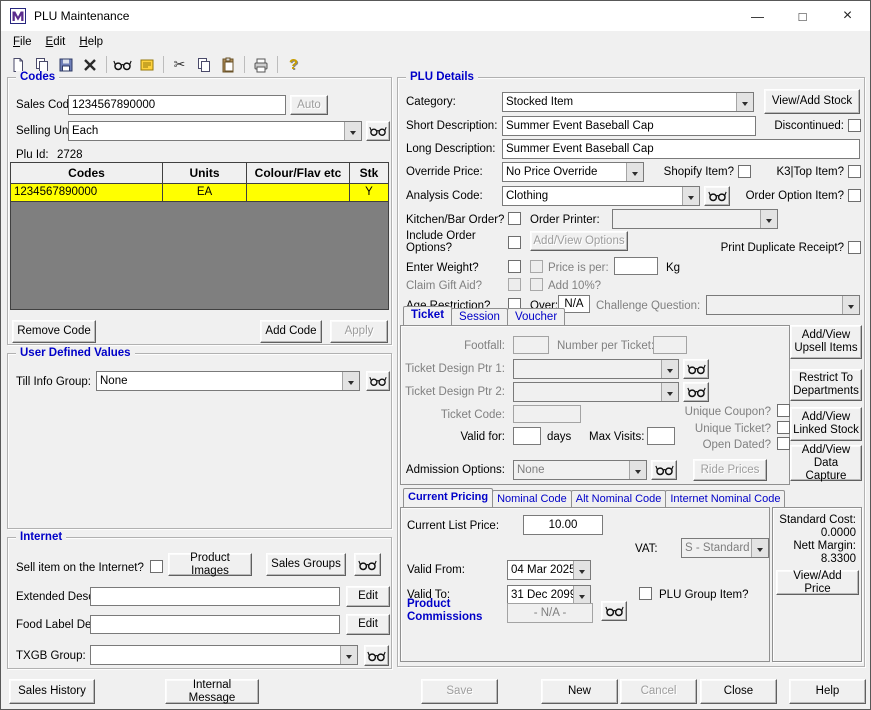  What do you see at coordinates (536, 316) in the screenshot?
I see `tab-voucher: Voucher` at bounding box center [536, 316].